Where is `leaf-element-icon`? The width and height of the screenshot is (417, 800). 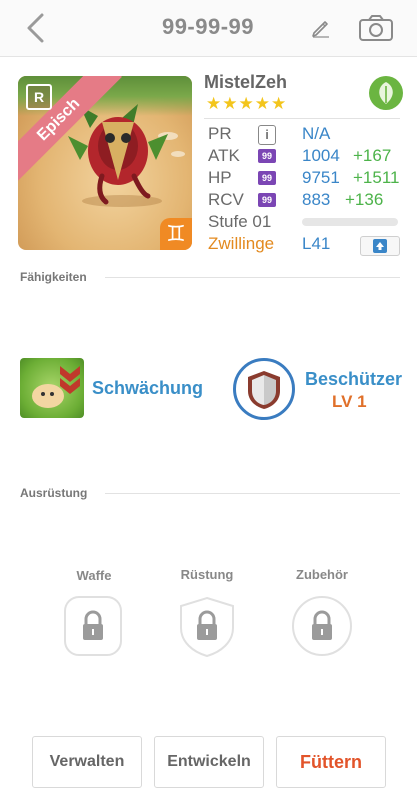
leaf-element-icon is located at coordinates (386, 93).